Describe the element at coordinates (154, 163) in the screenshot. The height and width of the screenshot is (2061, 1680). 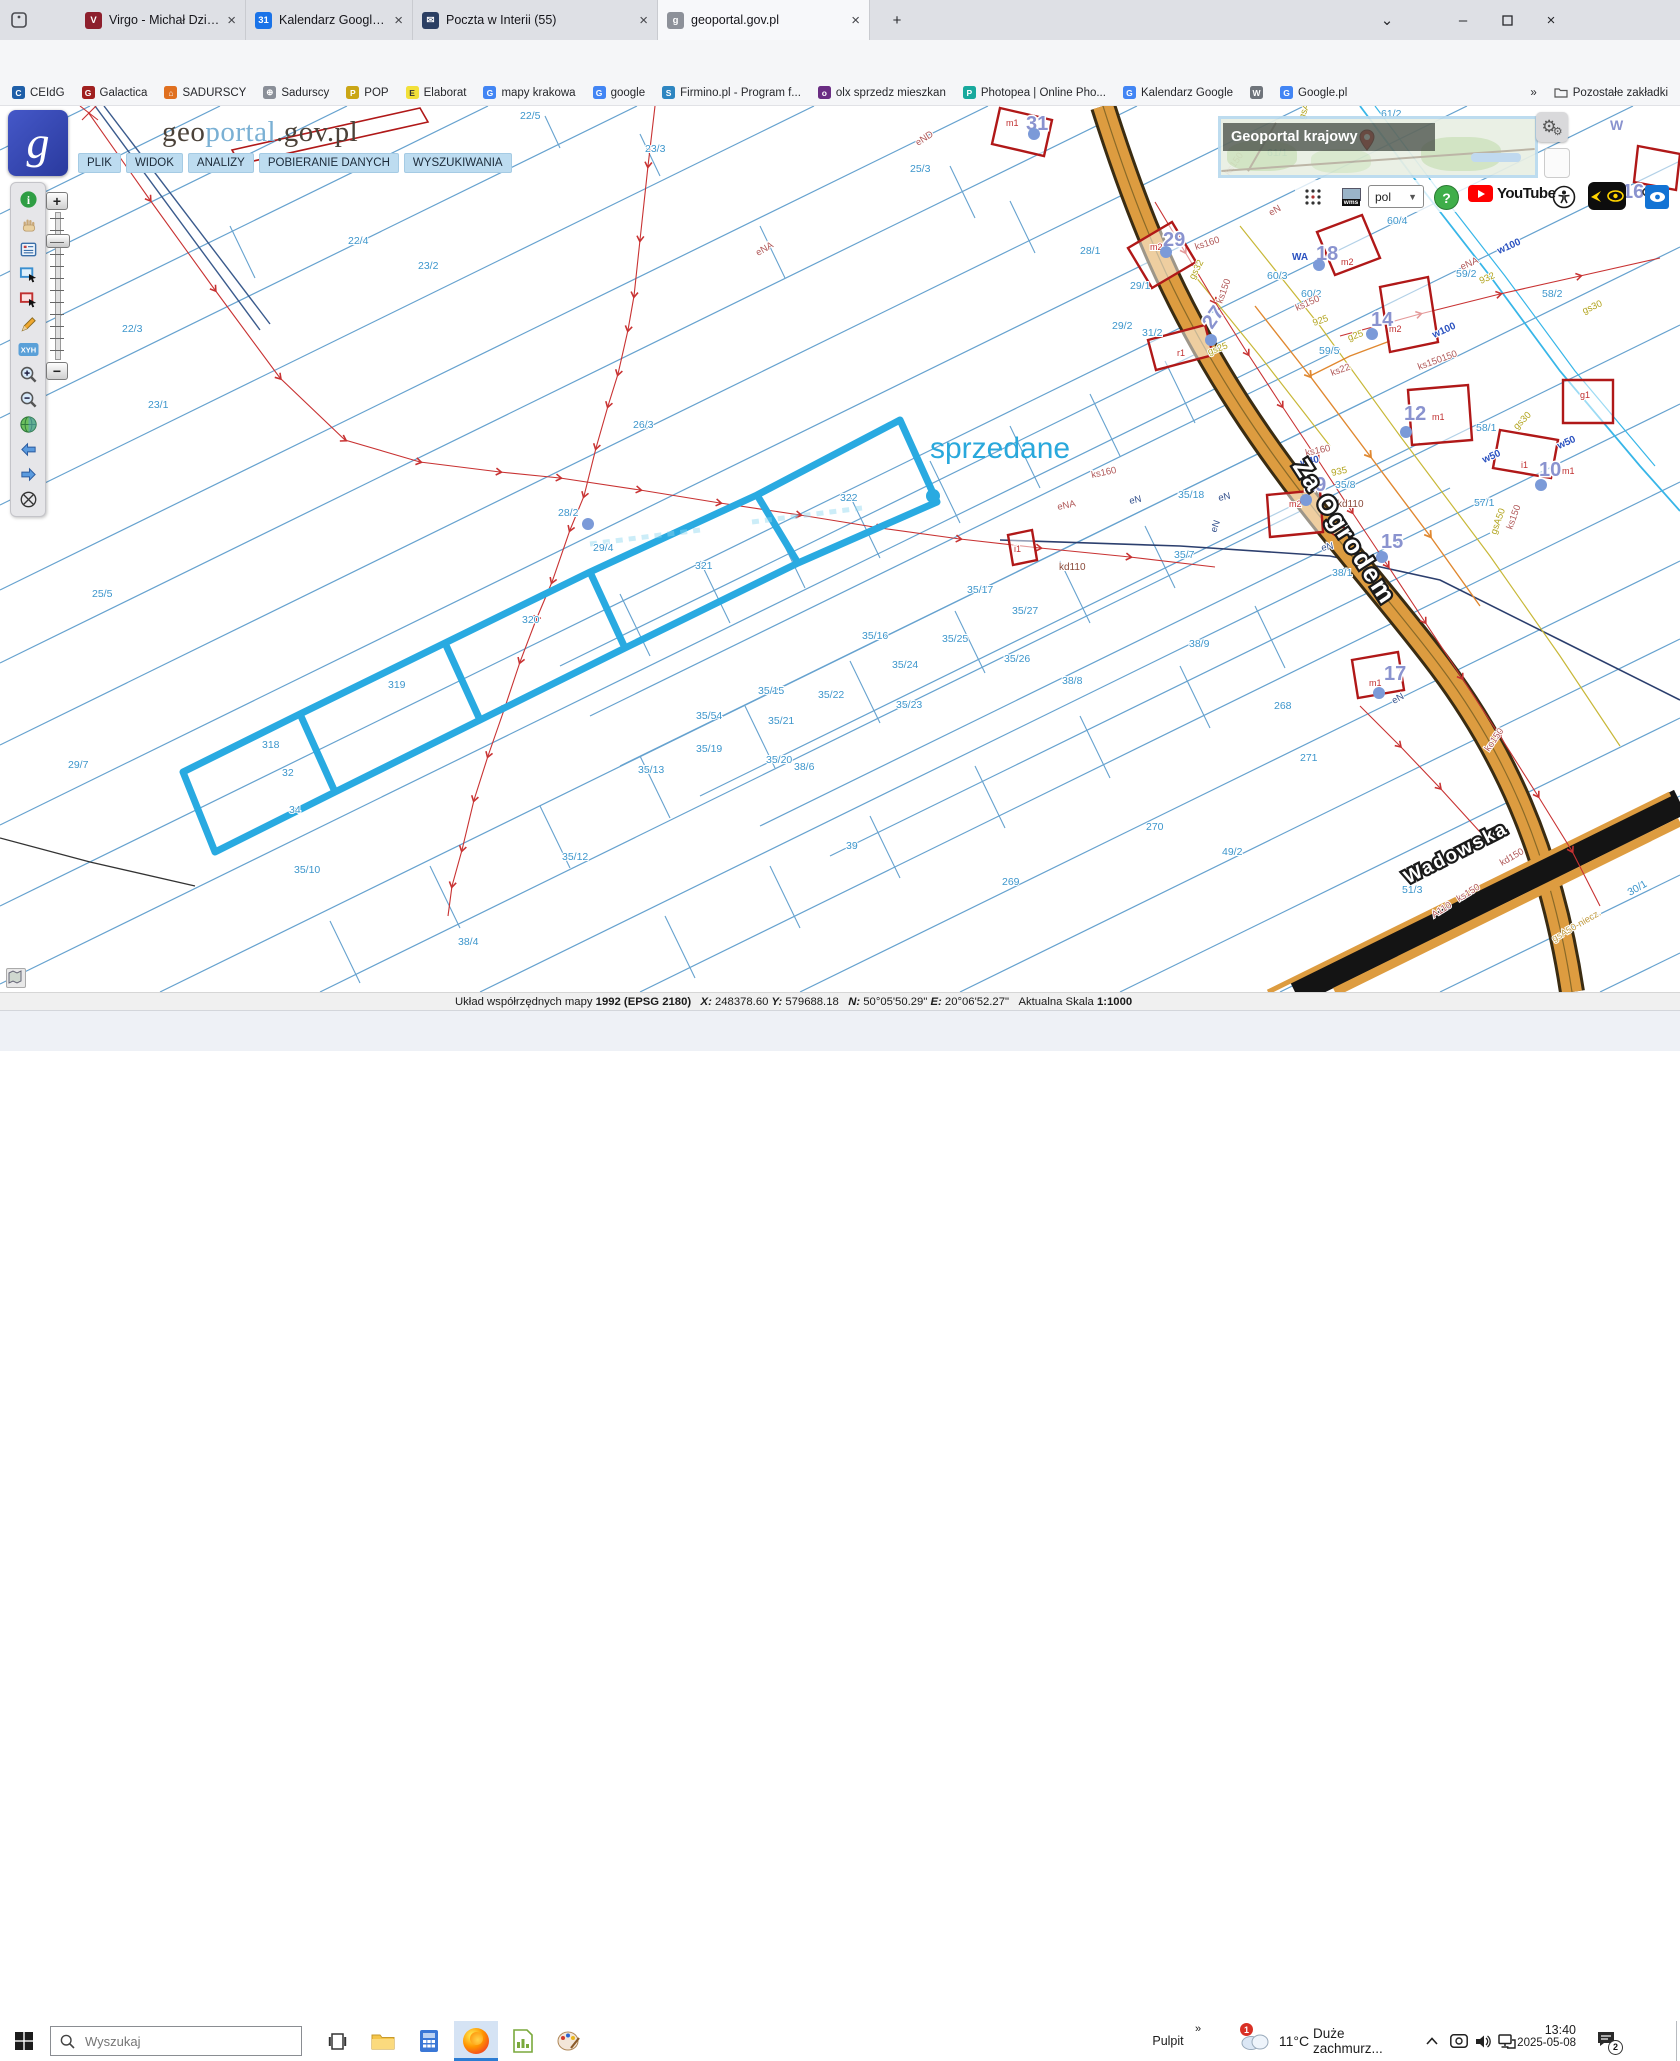
I see `menu-widok: WIDOK` at that location.